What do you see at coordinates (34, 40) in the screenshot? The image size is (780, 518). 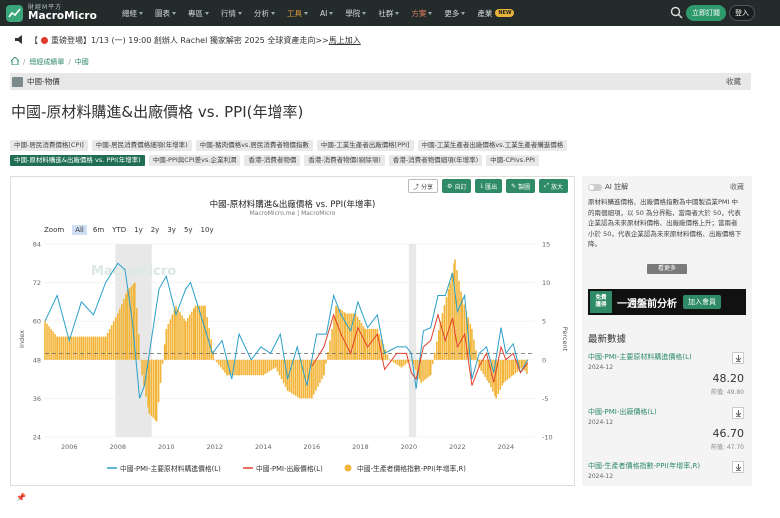 I see `announcement-prefix: 【` at bounding box center [34, 40].